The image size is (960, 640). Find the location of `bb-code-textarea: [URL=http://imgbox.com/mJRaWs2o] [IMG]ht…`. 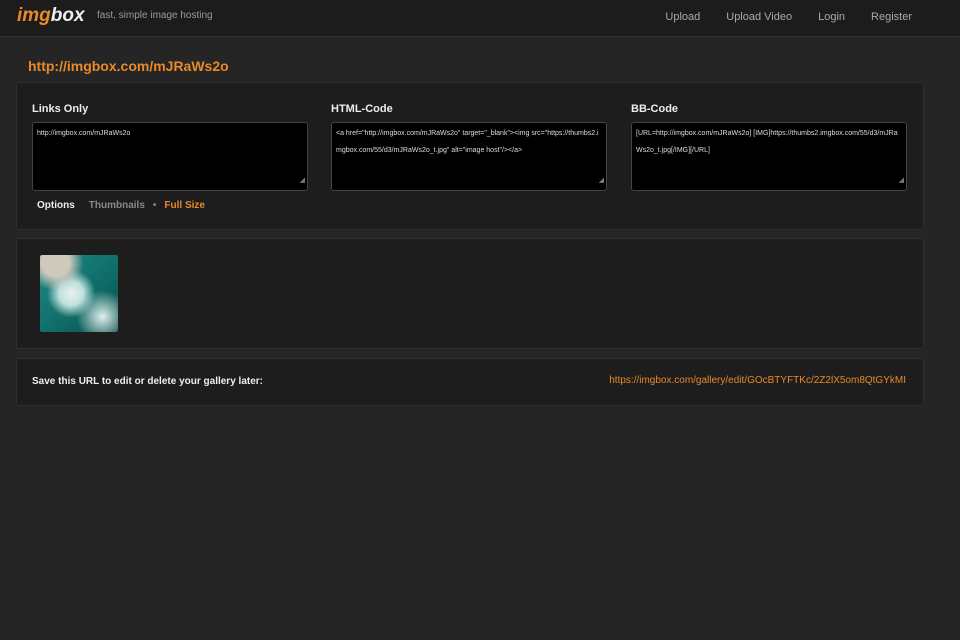

bb-code-textarea: [URL=http://imgbox.com/mJRaWs2o] [IMG]ht… is located at coordinates (769, 156).